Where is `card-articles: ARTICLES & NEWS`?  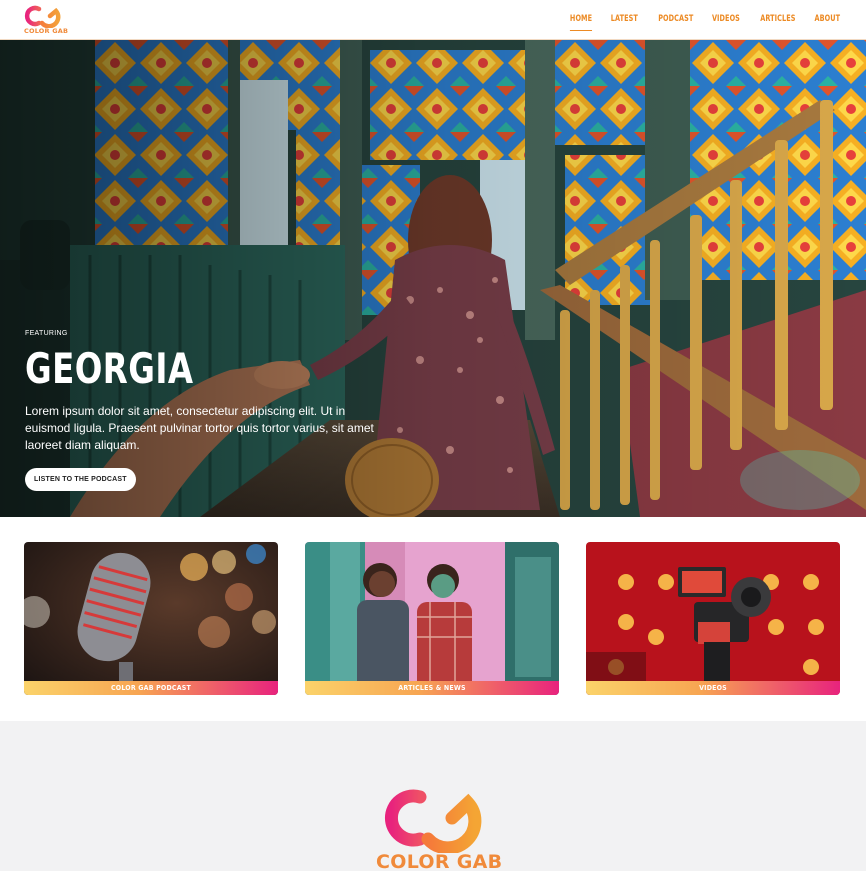 card-articles: ARTICLES & NEWS is located at coordinates (432, 618).